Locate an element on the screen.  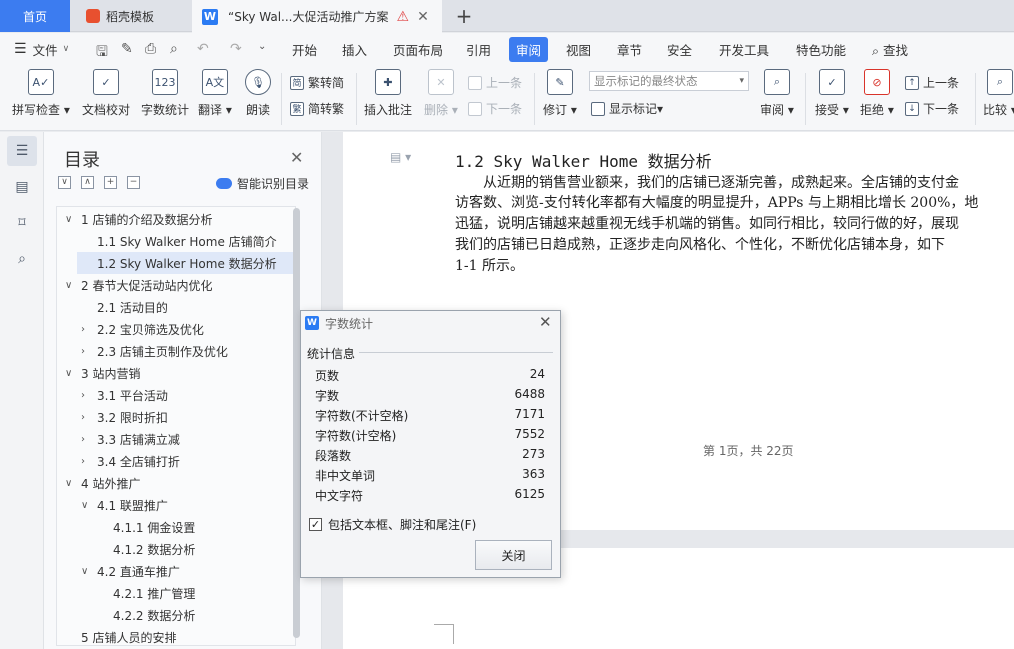
toc-item: ∨ 4.2 直通车推广 is located at coordinates (175, 571).